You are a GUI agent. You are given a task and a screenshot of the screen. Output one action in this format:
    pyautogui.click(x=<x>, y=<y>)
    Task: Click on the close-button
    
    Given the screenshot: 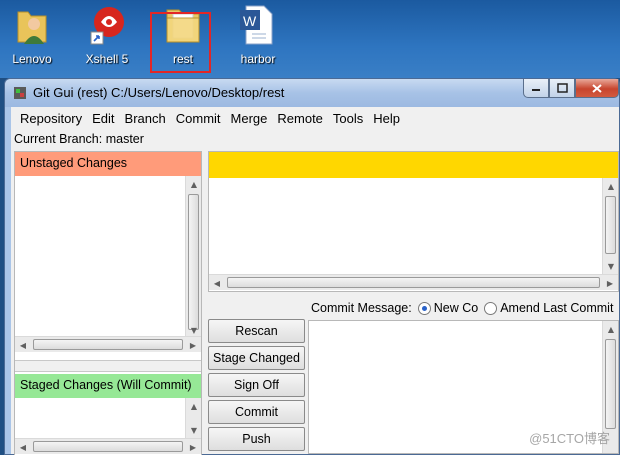 What is the action you would take?
    pyautogui.click(x=597, y=88)
    